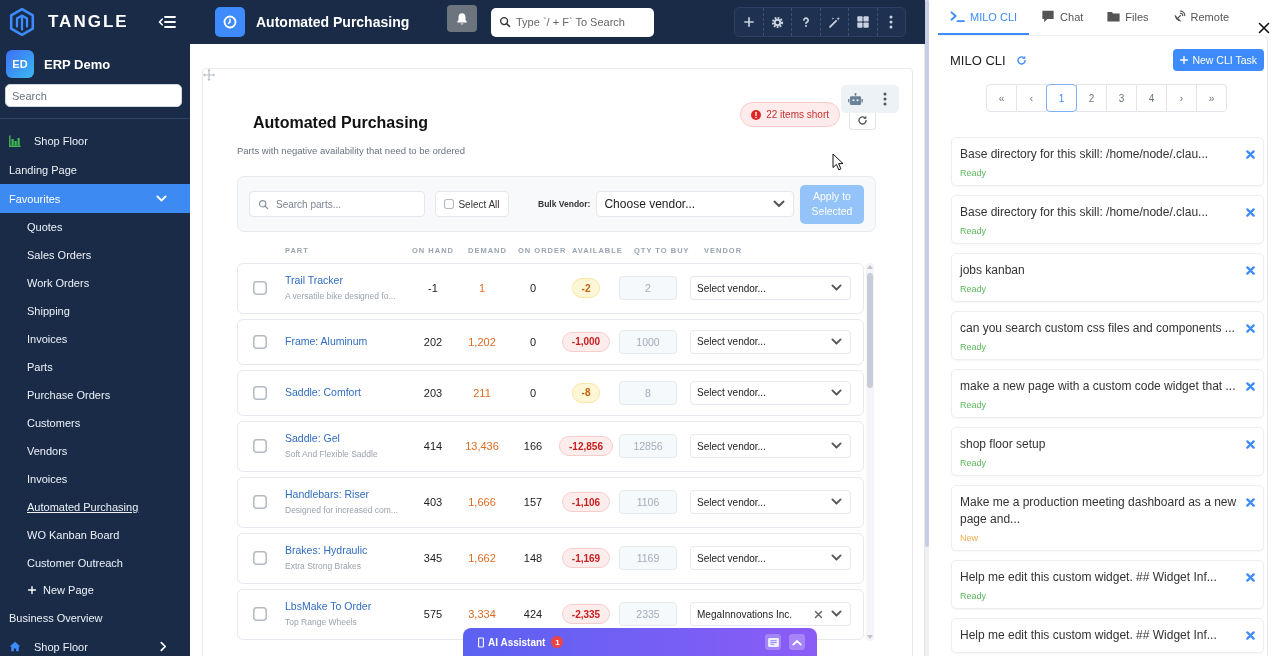  I want to click on select-all-button: Select All, so click(472, 204).